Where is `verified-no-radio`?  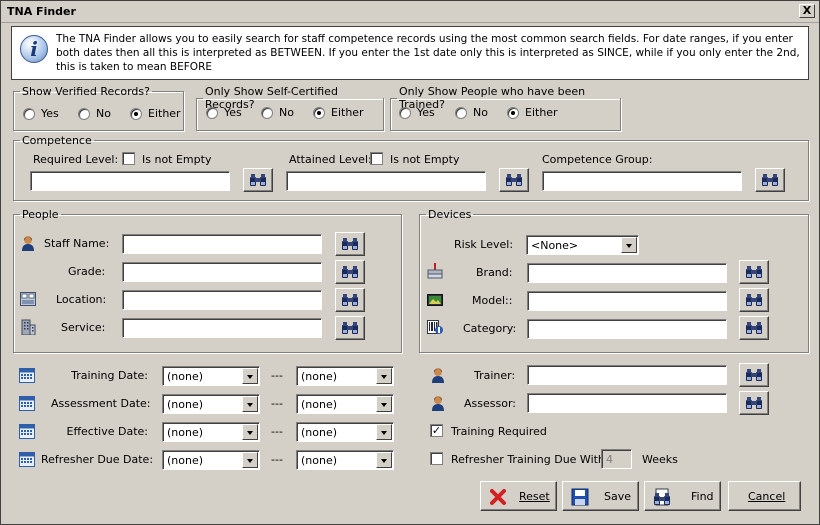 verified-no-radio is located at coordinates (84, 114).